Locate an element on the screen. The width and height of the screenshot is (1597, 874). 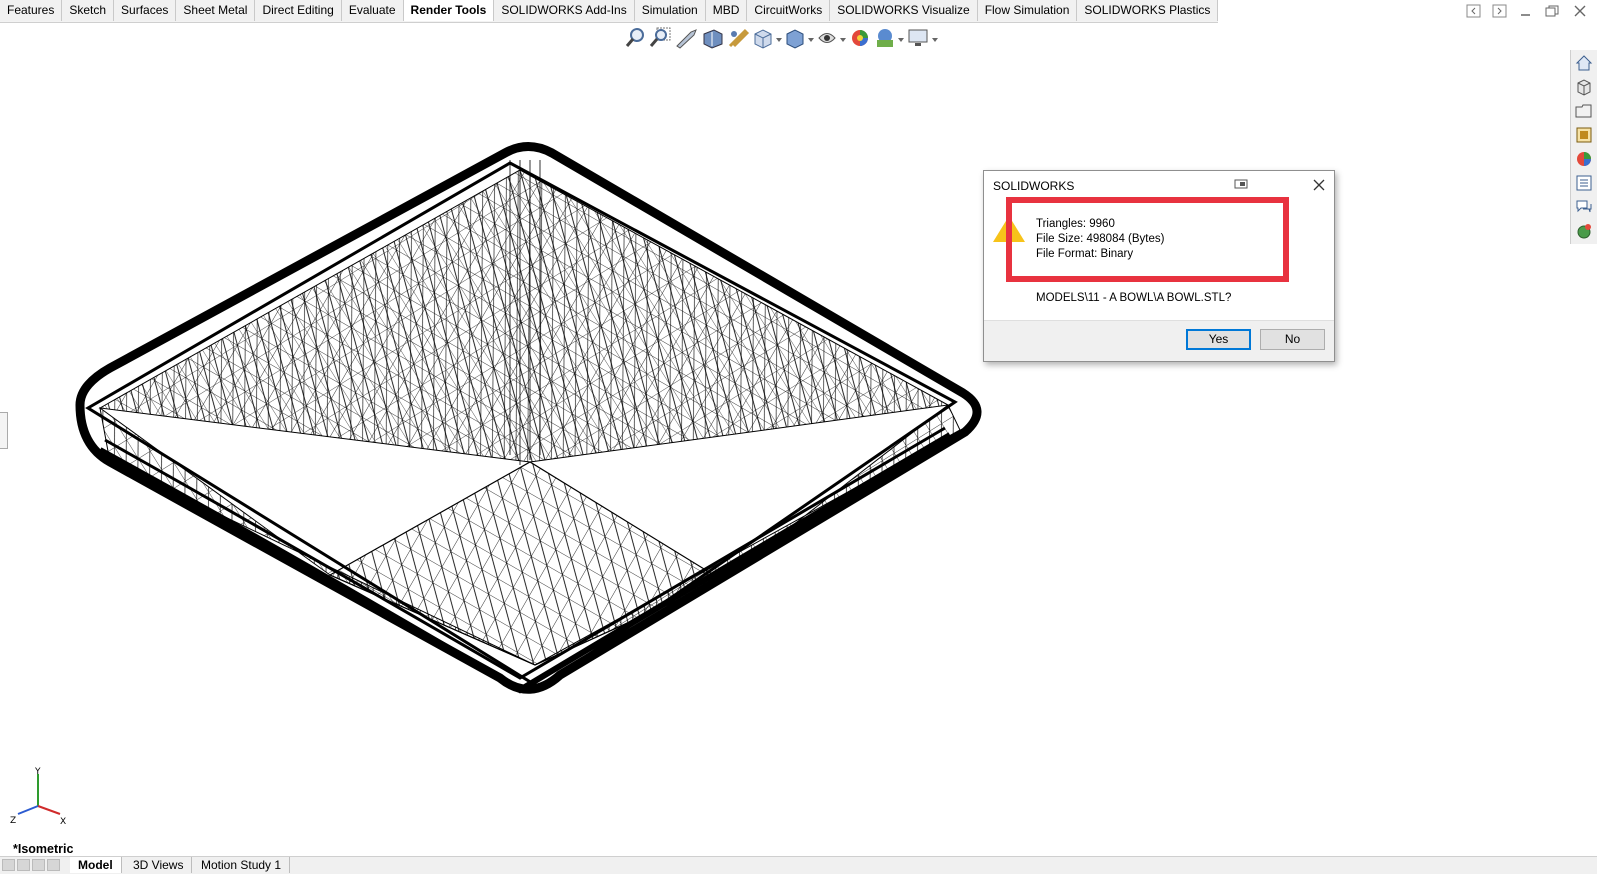
tab-solidworks-plastics: SOLIDWORKS Plastics is located at coordinates (1148, 10).